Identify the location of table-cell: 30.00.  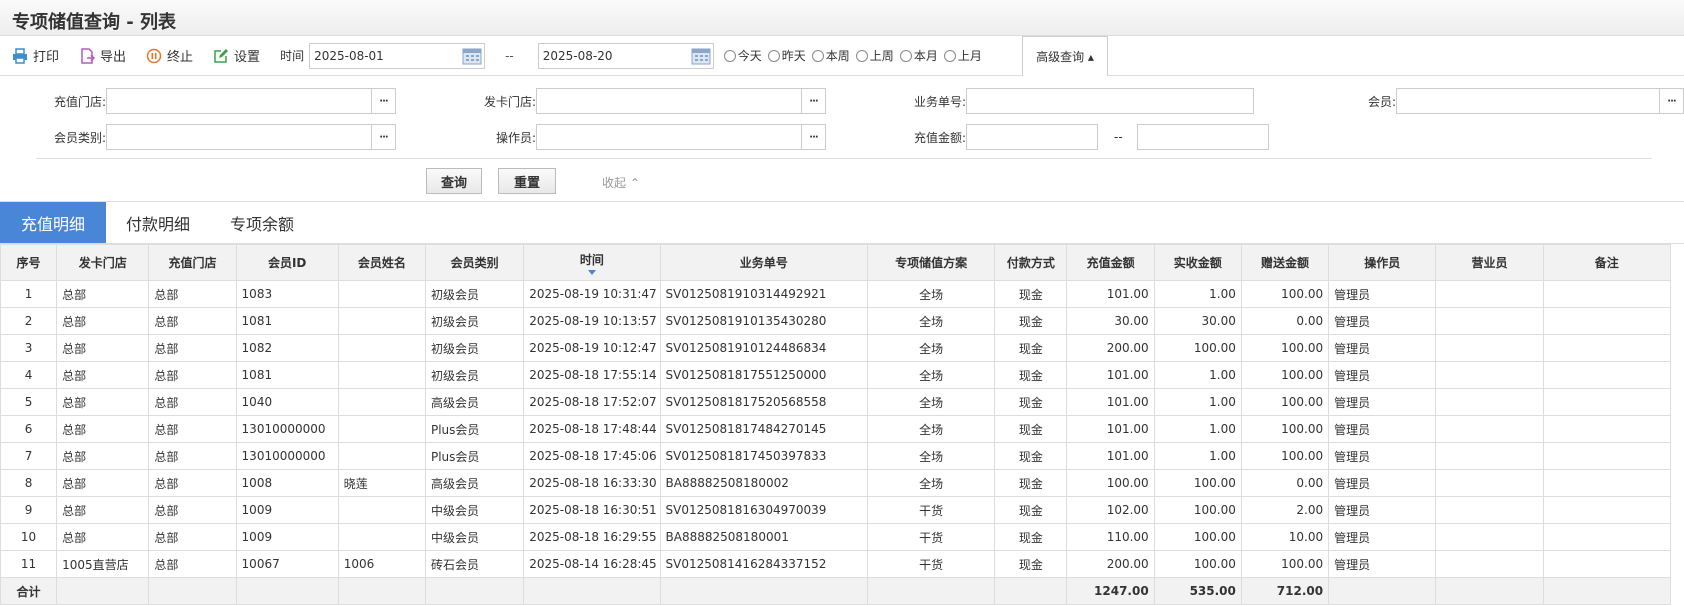
(1110, 321).